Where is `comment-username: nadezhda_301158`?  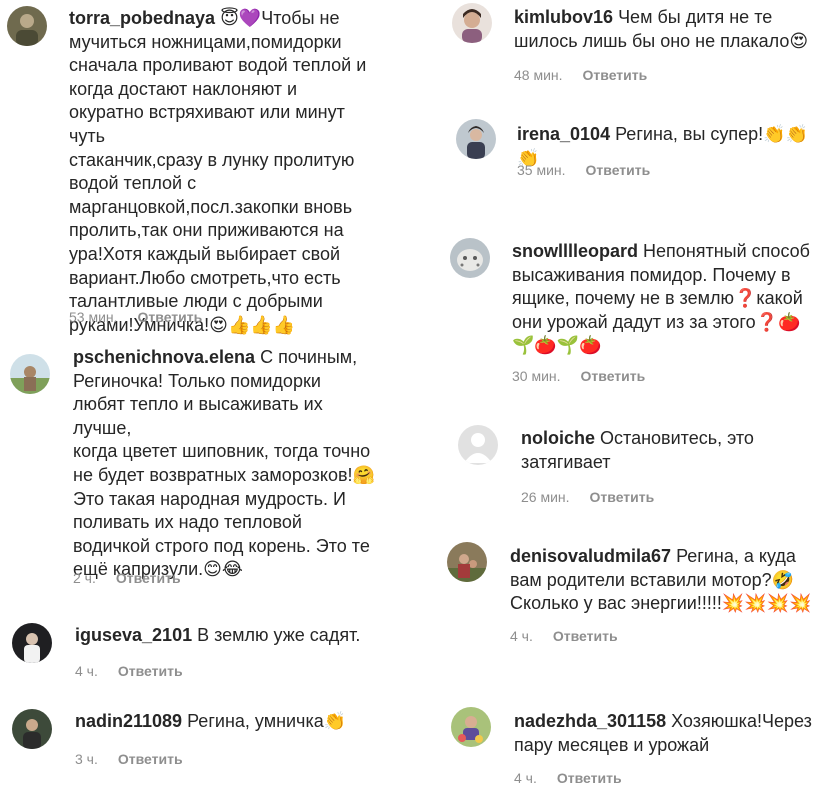
comment-username: nadezhda_301158 is located at coordinates (590, 721).